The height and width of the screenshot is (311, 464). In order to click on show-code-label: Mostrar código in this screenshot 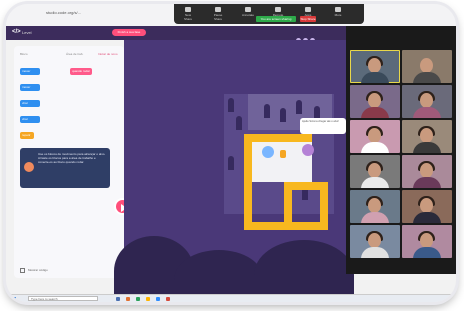, I will do `click(38, 270)`.